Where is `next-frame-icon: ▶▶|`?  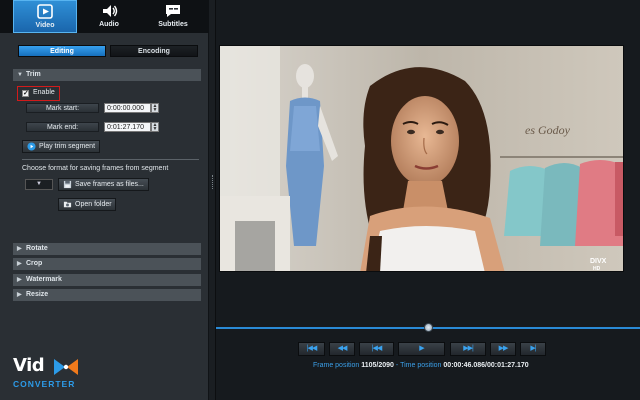
next-frame-icon: ▶▶| is located at coordinates (468, 348).